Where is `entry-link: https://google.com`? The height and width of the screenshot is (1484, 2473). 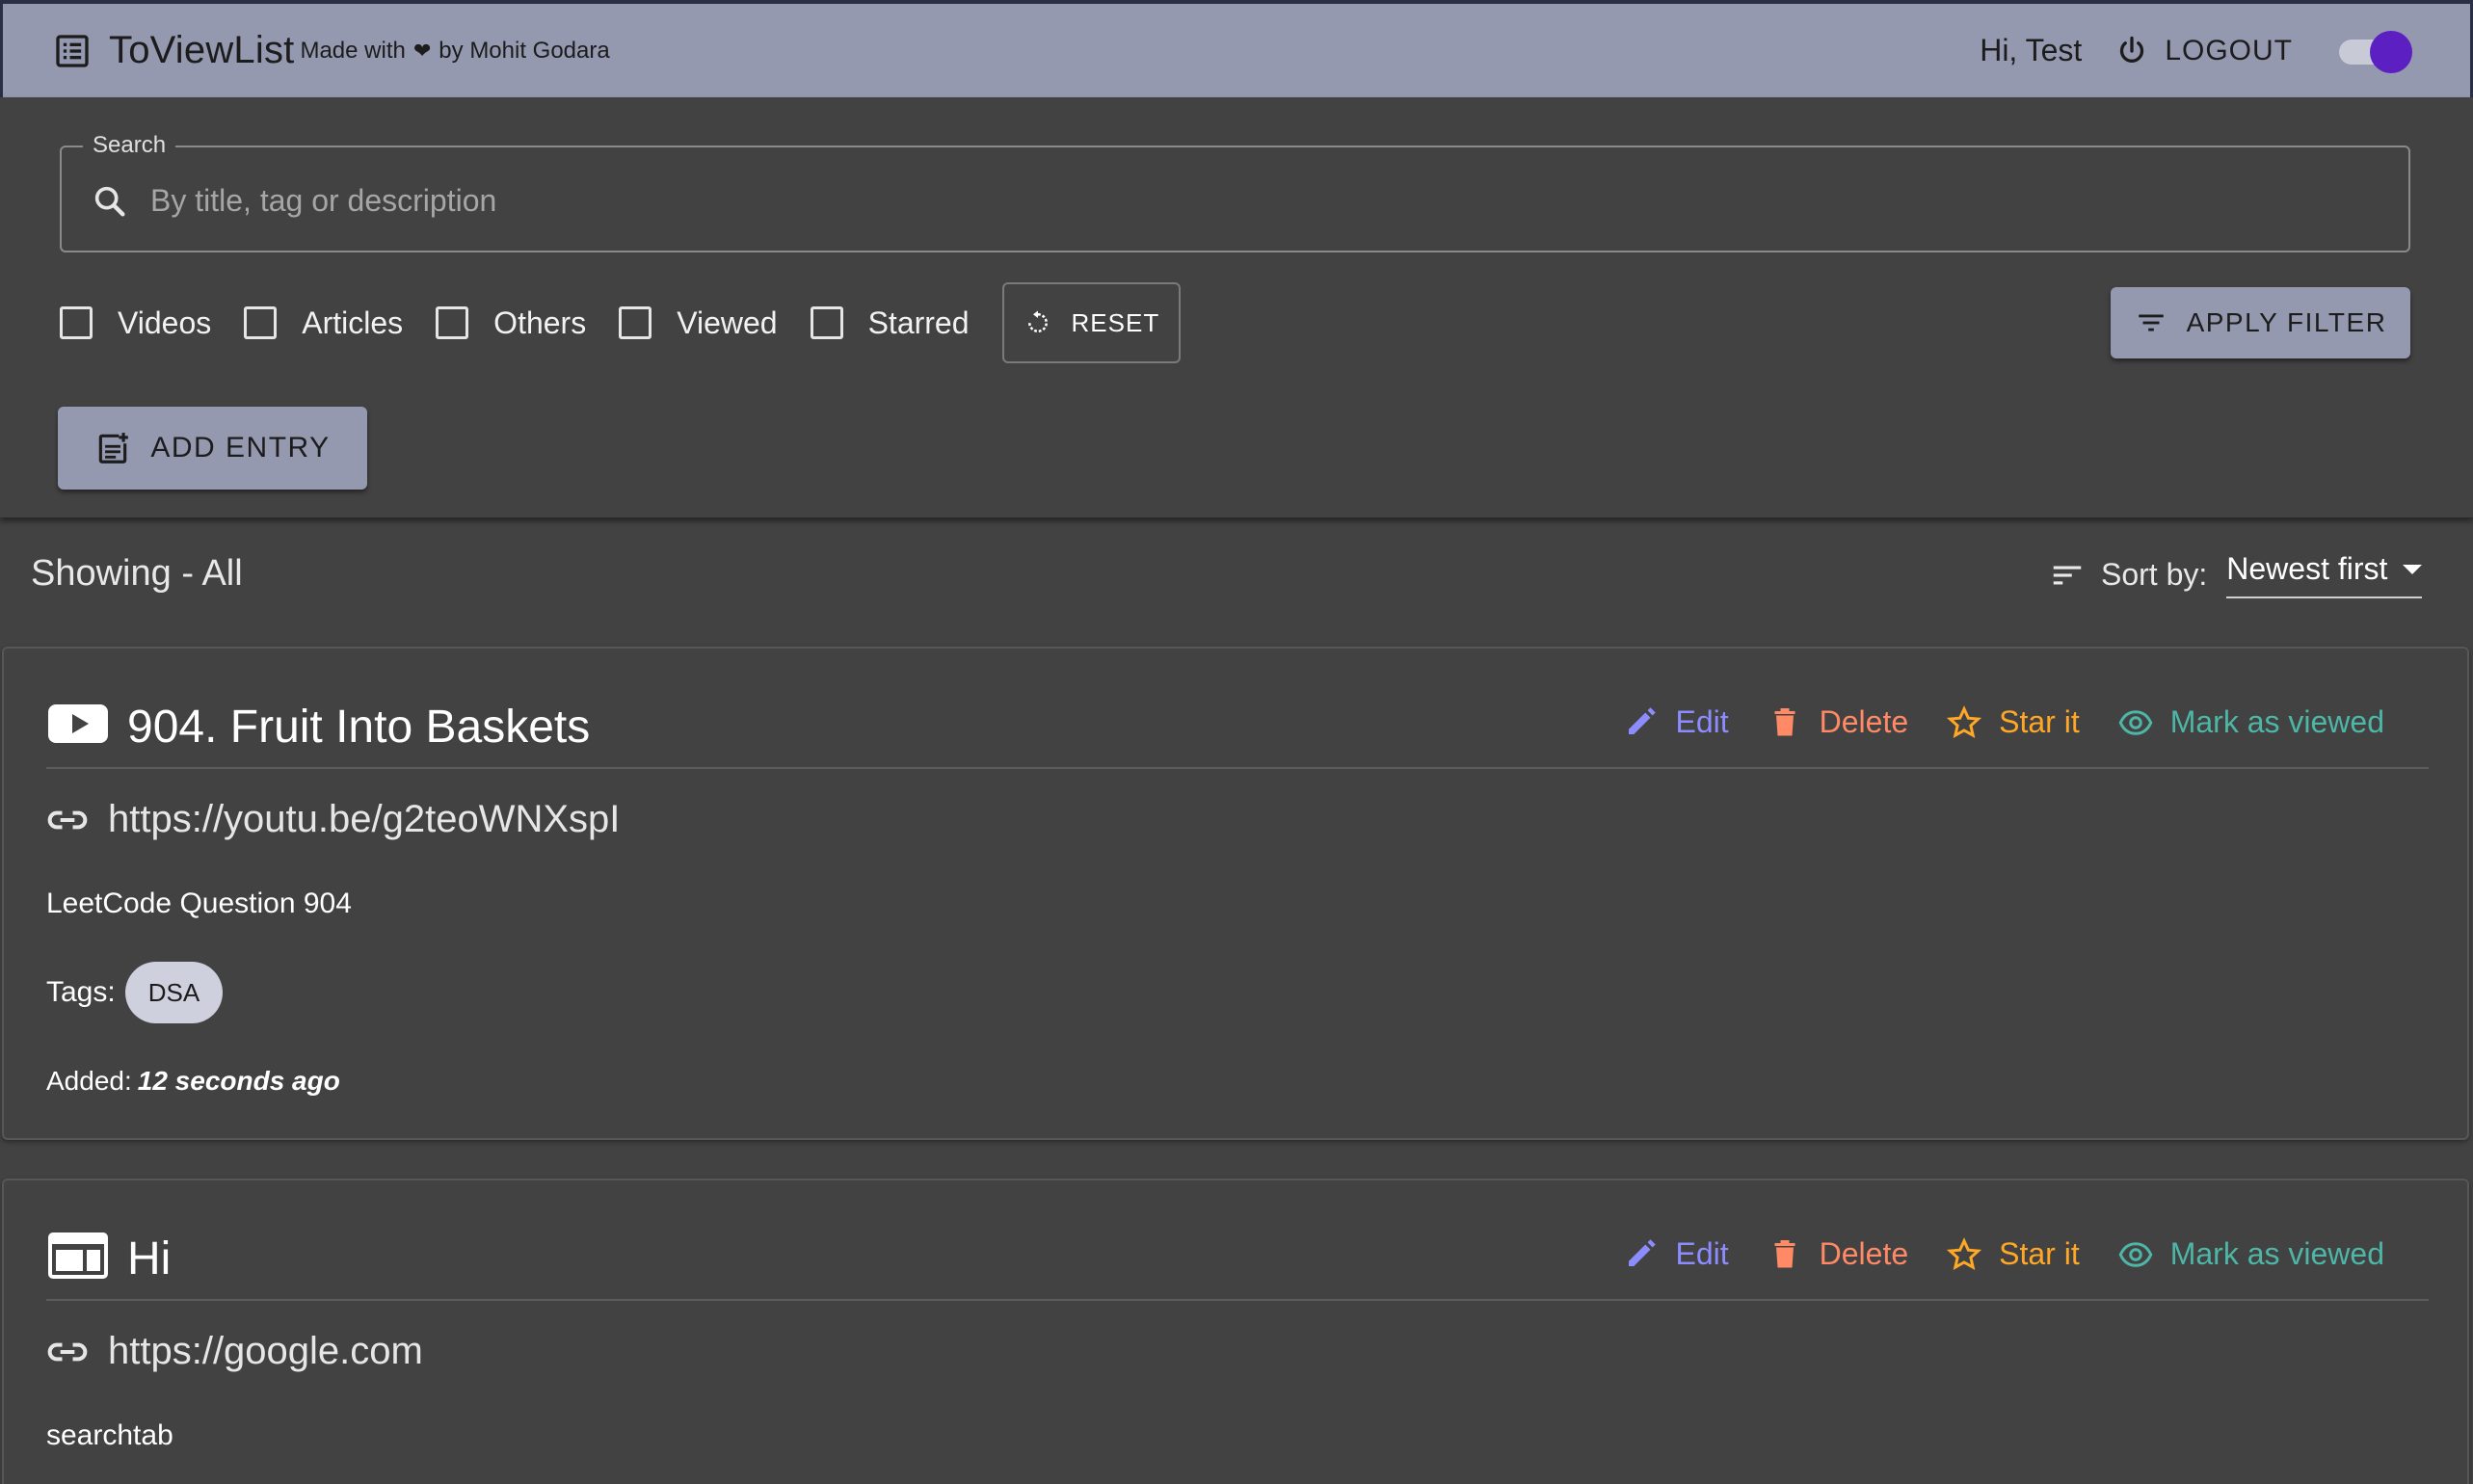
entry-link: https://google.com is located at coordinates (265, 1351).